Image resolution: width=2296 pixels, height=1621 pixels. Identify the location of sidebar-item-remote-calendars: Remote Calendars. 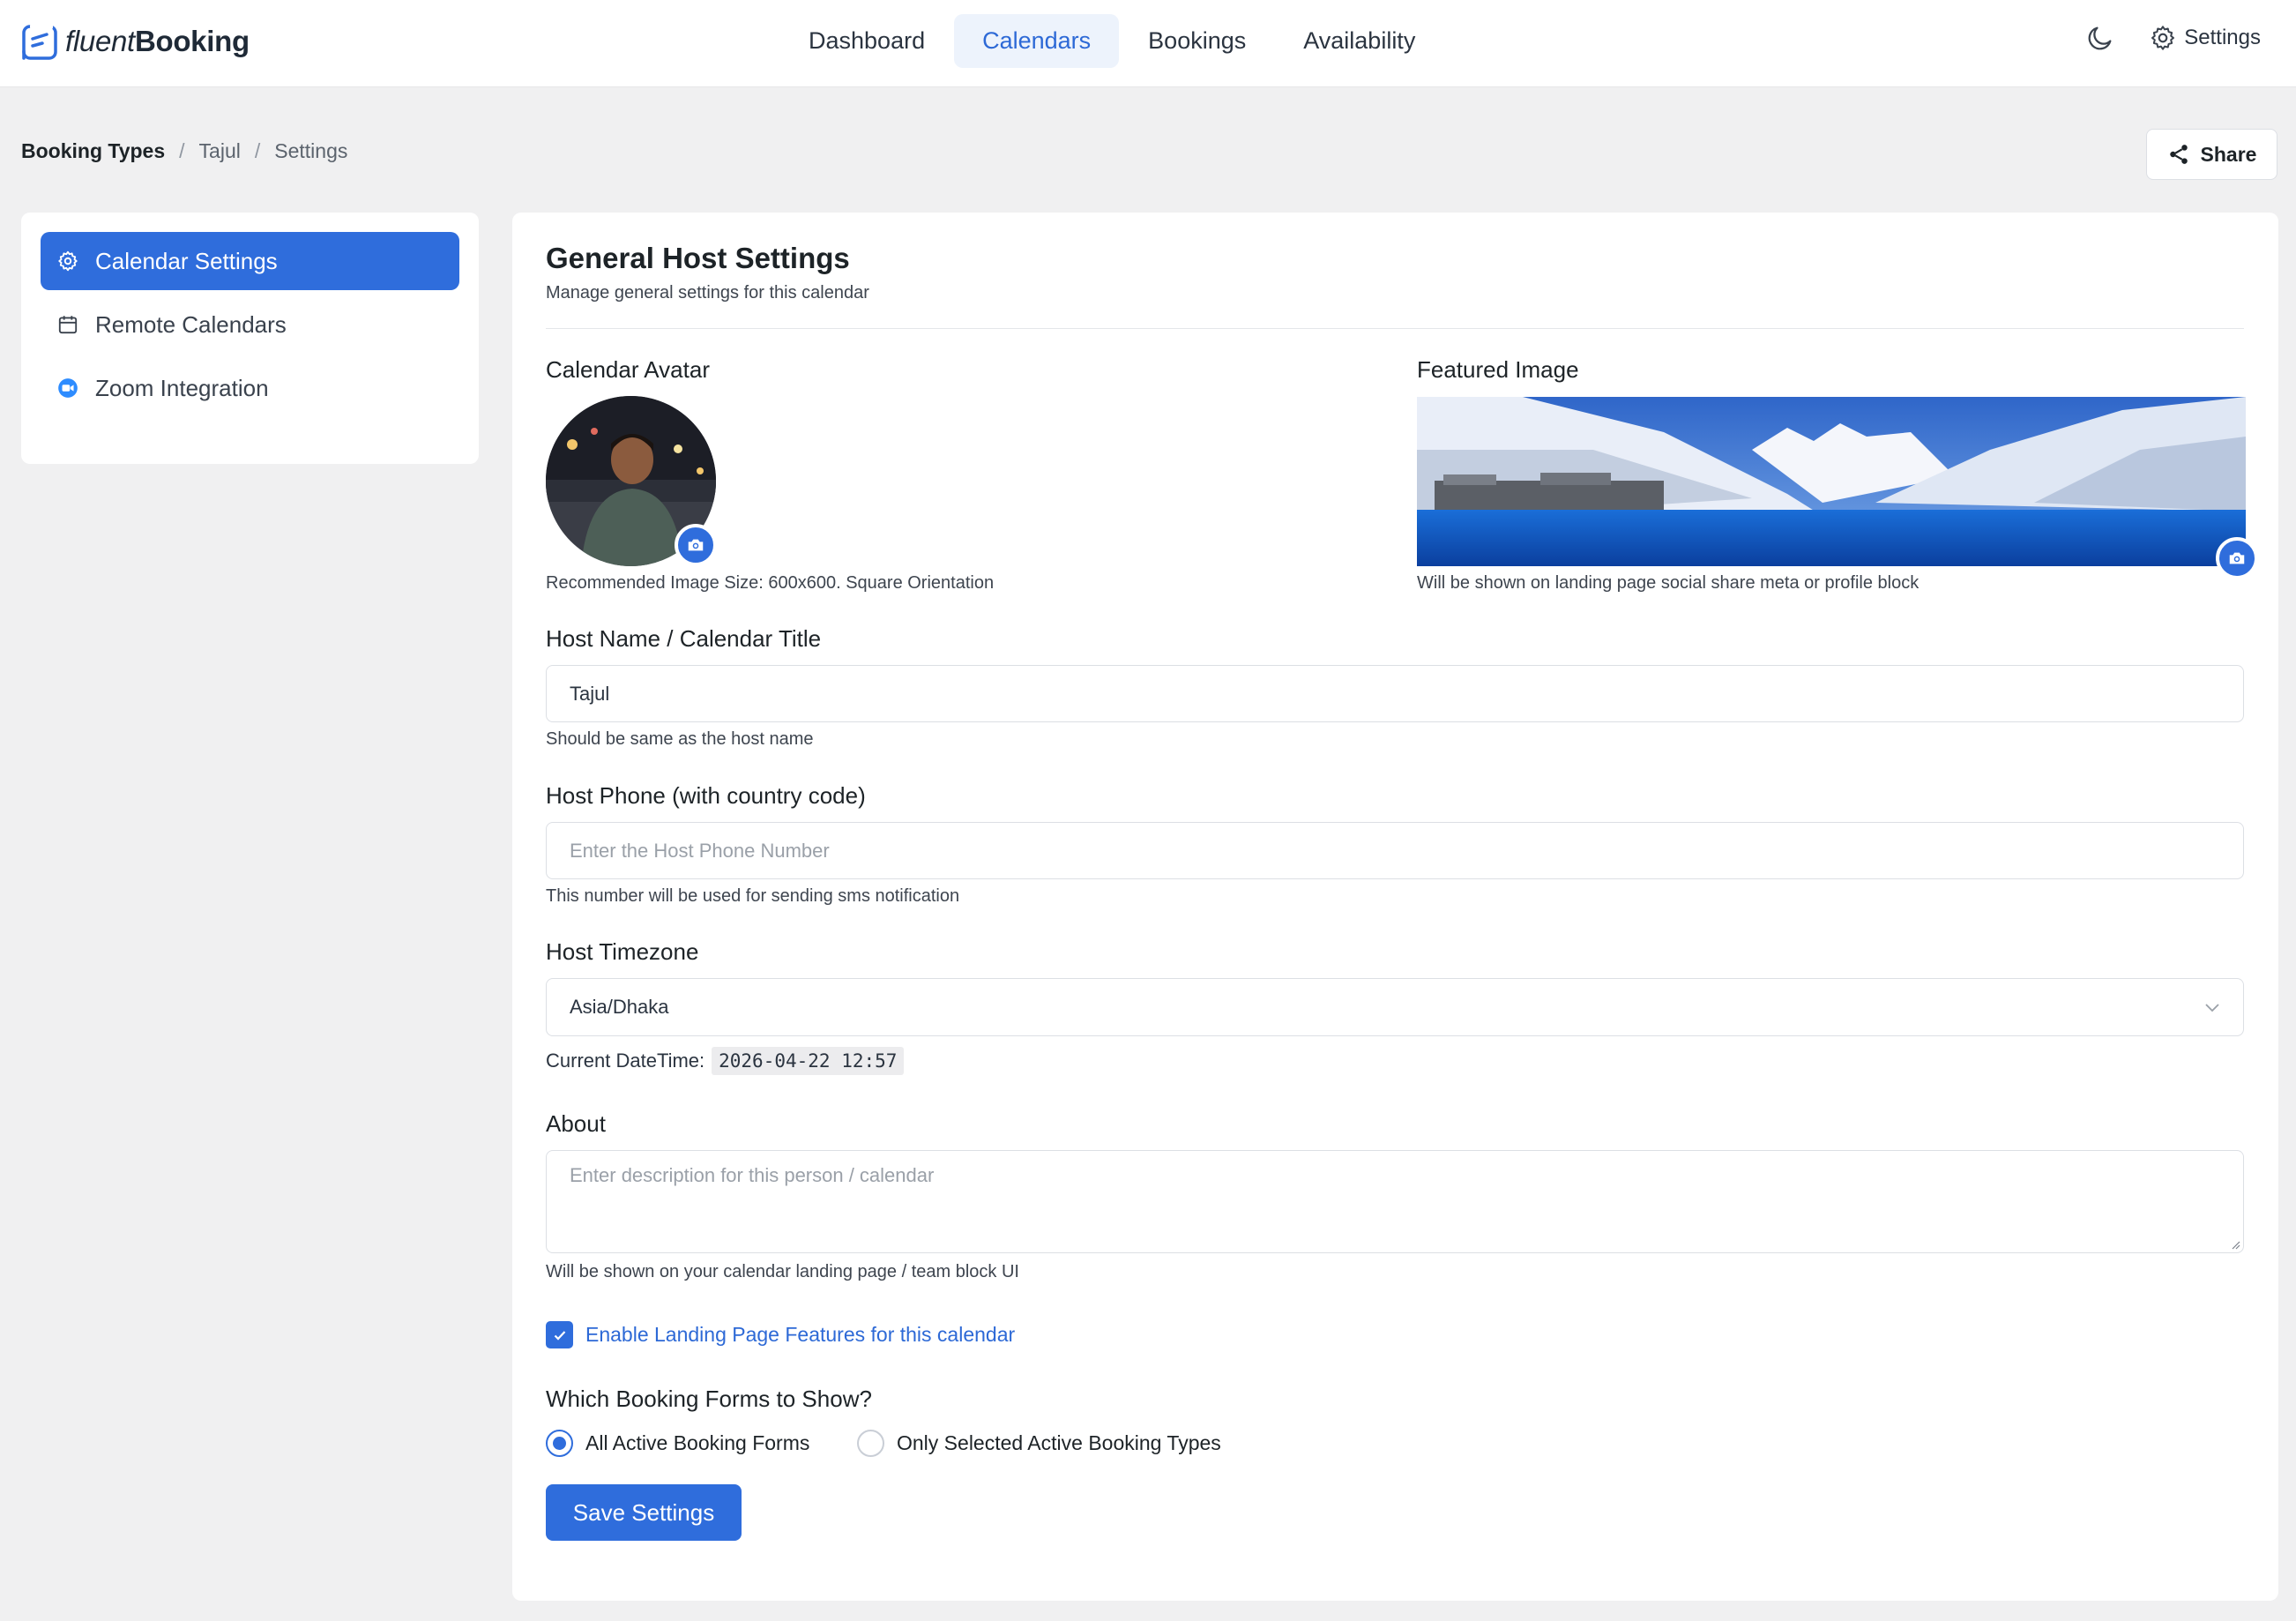
(250, 324).